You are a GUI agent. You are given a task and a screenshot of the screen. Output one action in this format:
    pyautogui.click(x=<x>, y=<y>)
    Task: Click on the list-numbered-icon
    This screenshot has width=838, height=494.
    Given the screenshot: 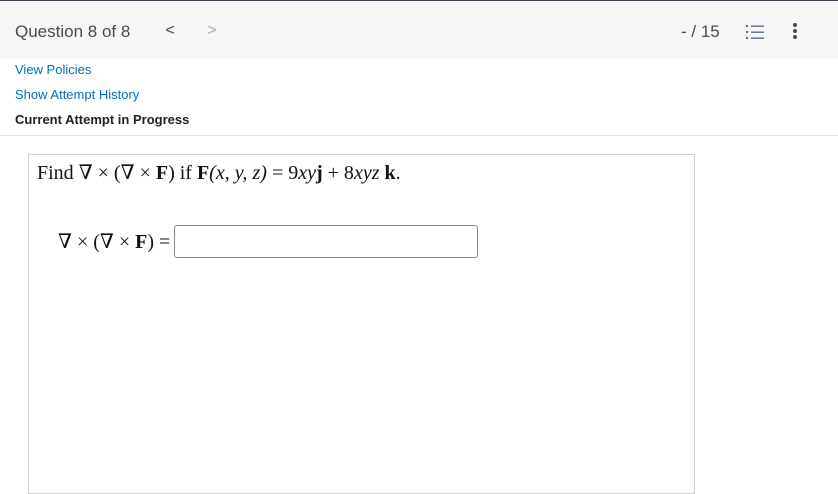 What is the action you would take?
    pyautogui.click(x=755, y=32)
    